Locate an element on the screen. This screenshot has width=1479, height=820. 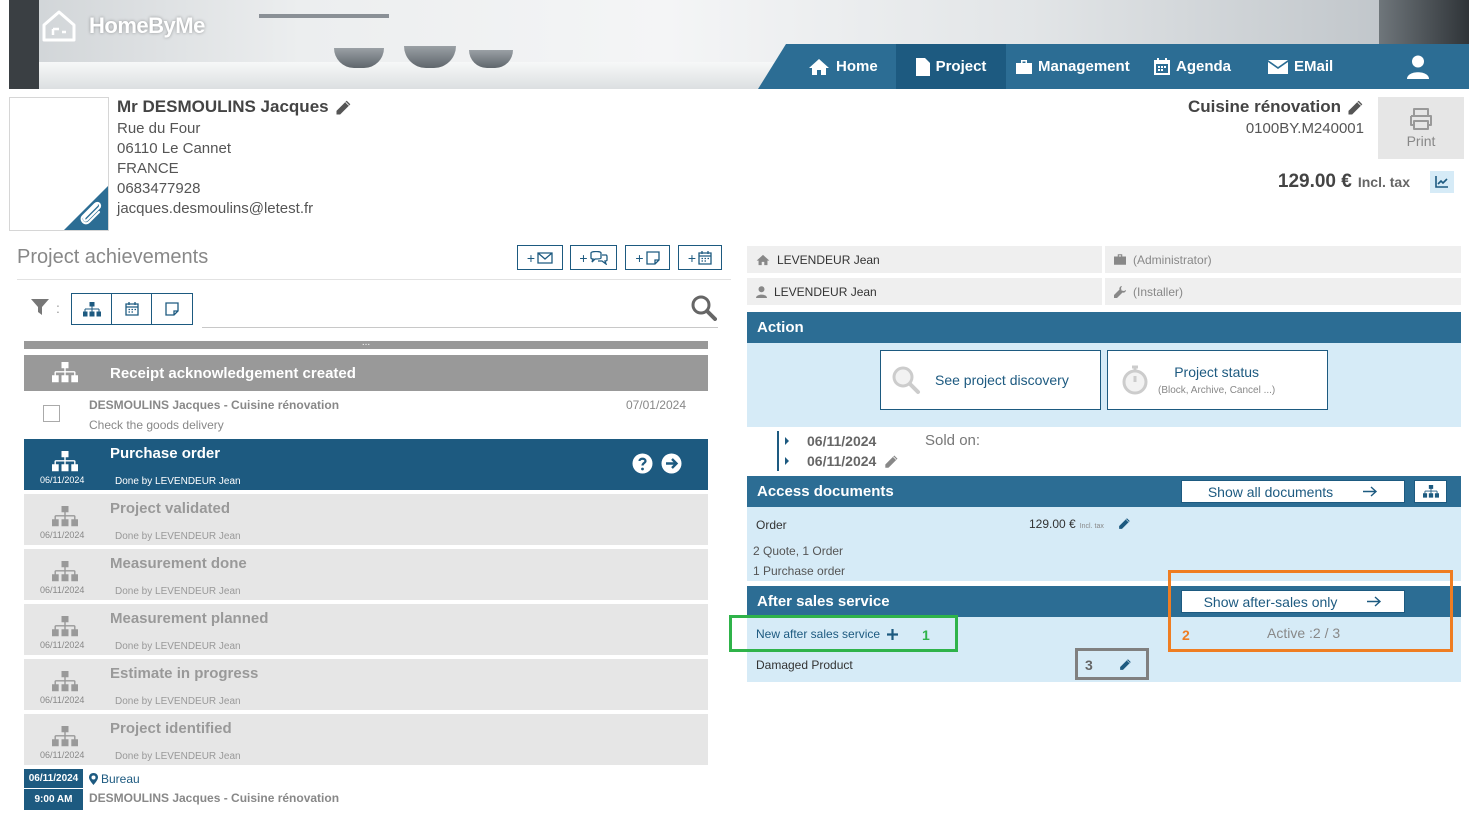
nav-management: Management is located at coordinates (1075, 66).